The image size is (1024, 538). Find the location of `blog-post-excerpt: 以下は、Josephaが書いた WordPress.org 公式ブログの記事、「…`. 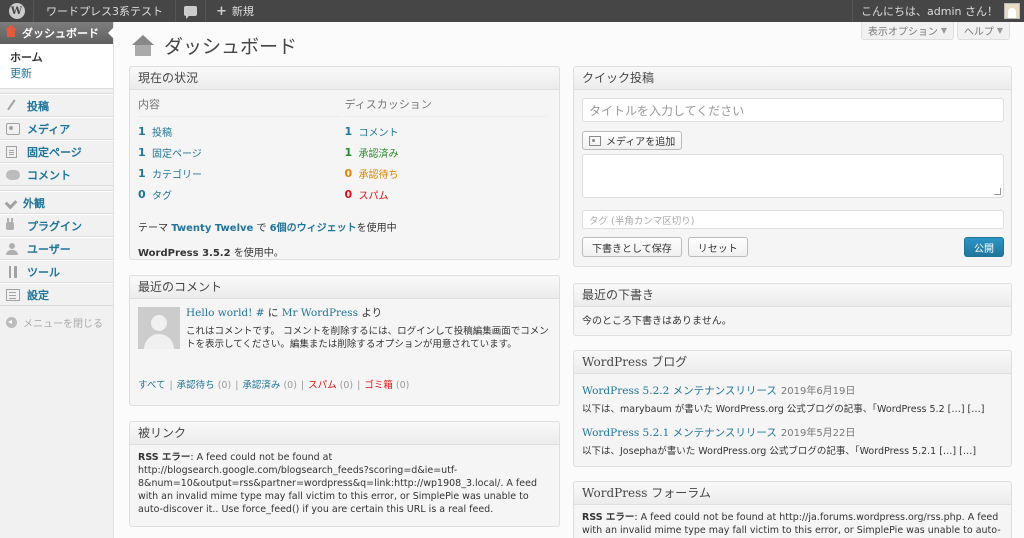

blog-post-excerpt: 以下は、Josephaが書いた WordPress.org 公式ブログの記事、「… is located at coordinates (779, 451).